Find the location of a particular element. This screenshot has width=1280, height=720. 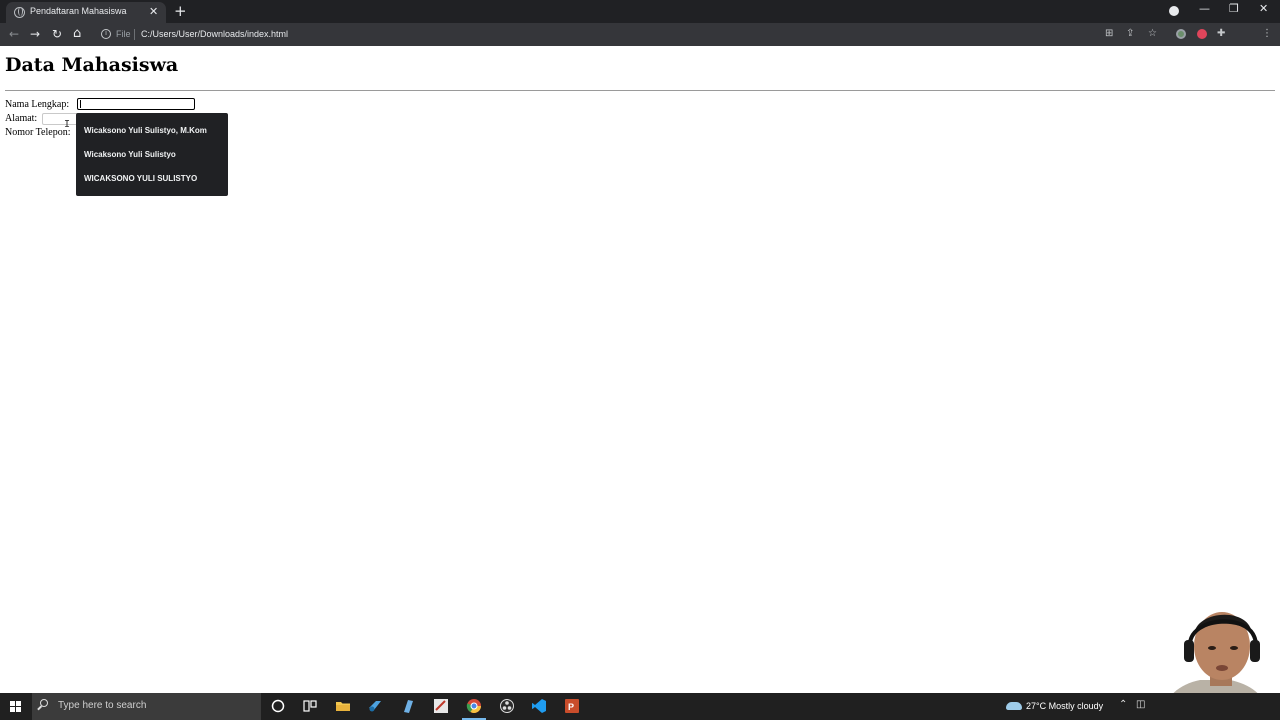

nama-lengkap-label: Nama Lengkap: is located at coordinates (37, 104).